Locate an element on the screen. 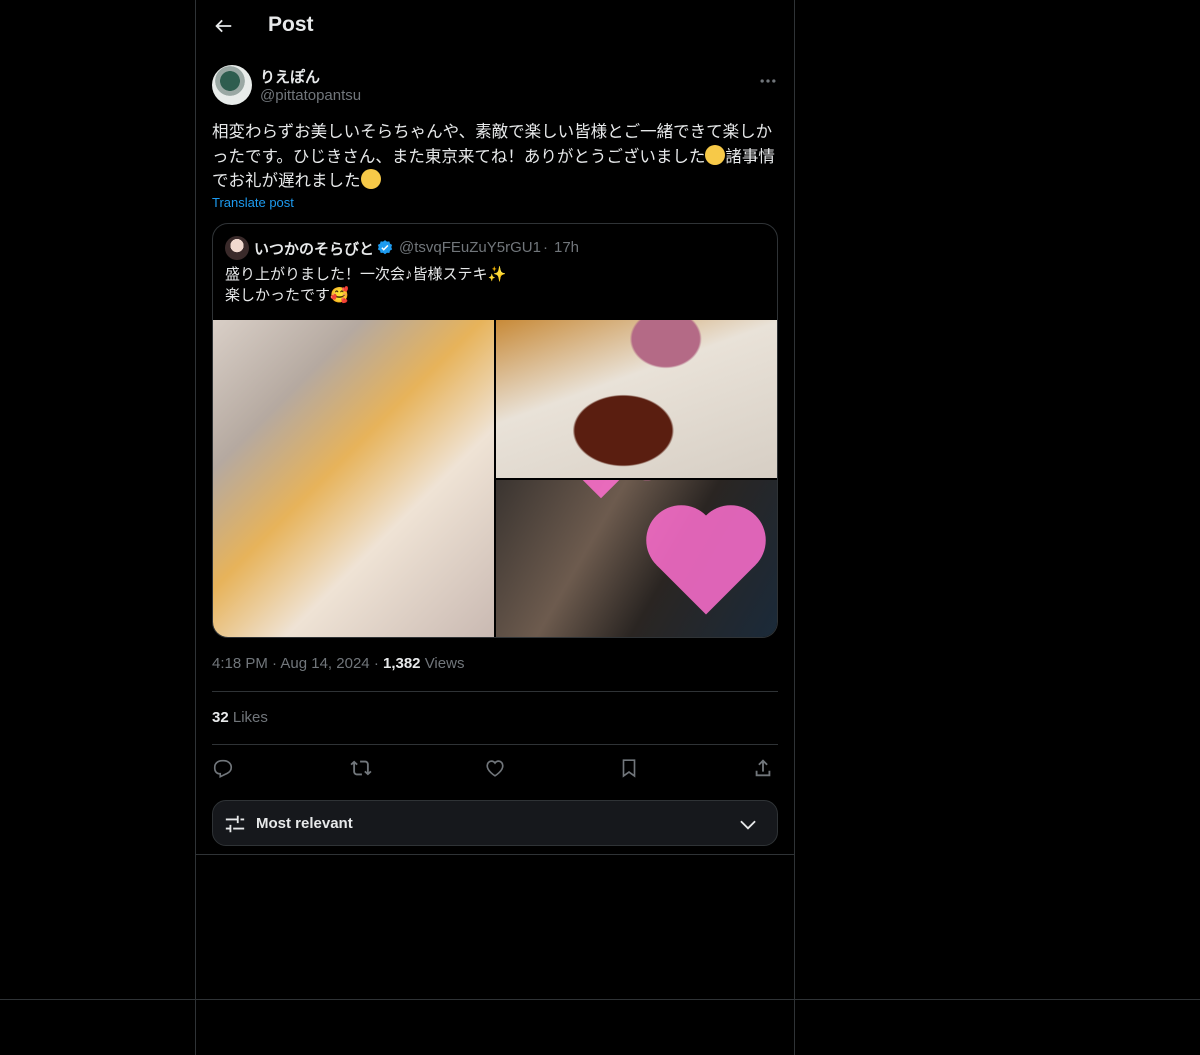 Image resolution: width=1200 pixels, height=1055 pixels. quote-text-line: 盛り上がりました！一次会♪皆様ステキ✨ is located at coordinates (366, 274).